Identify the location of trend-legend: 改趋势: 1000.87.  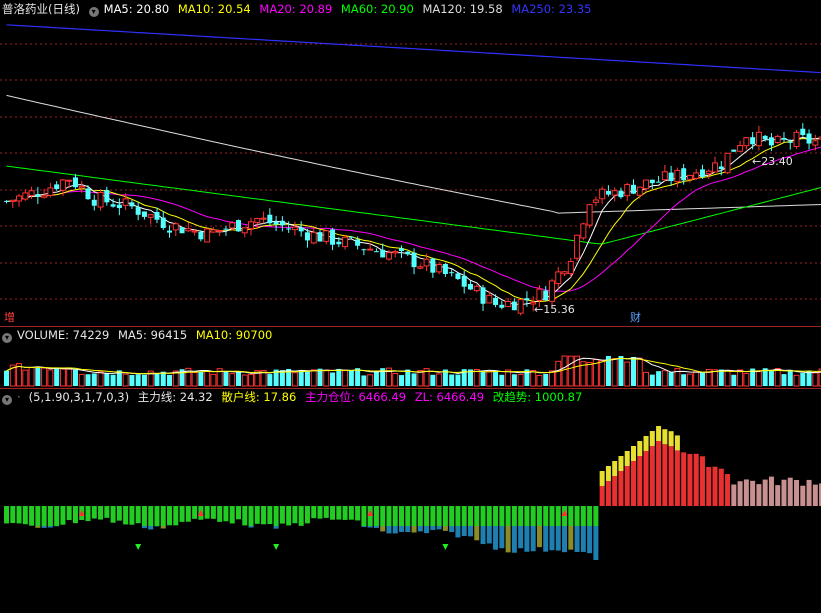
(537, 397).